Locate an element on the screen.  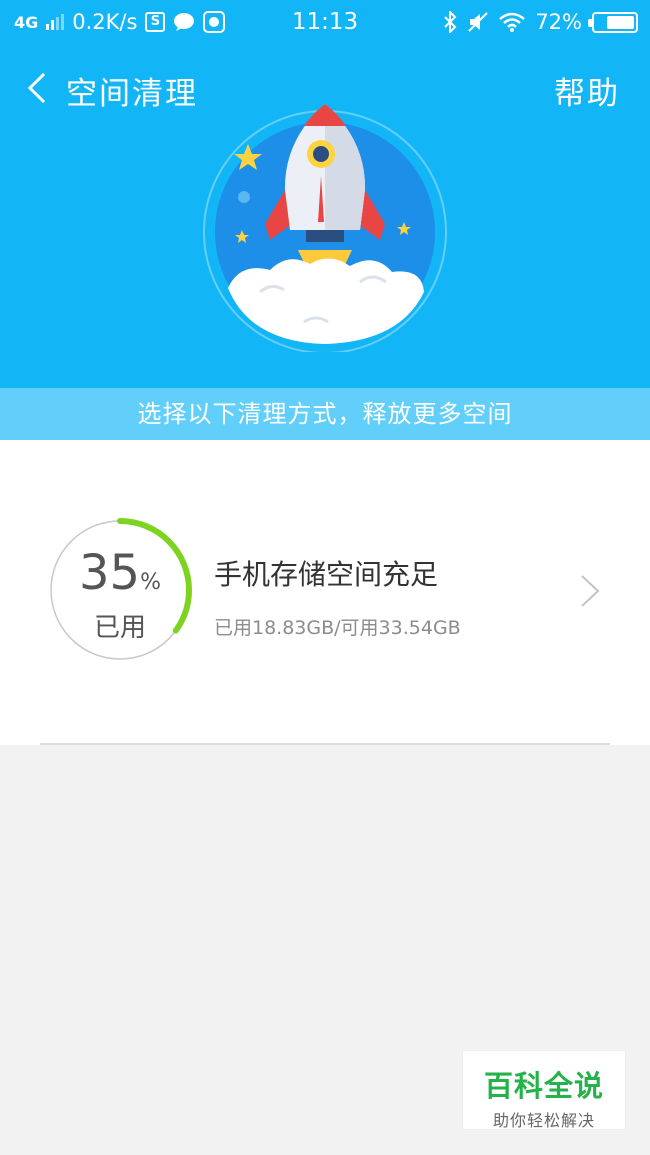
chevron-right-icon is located at coordinates (590, 591).